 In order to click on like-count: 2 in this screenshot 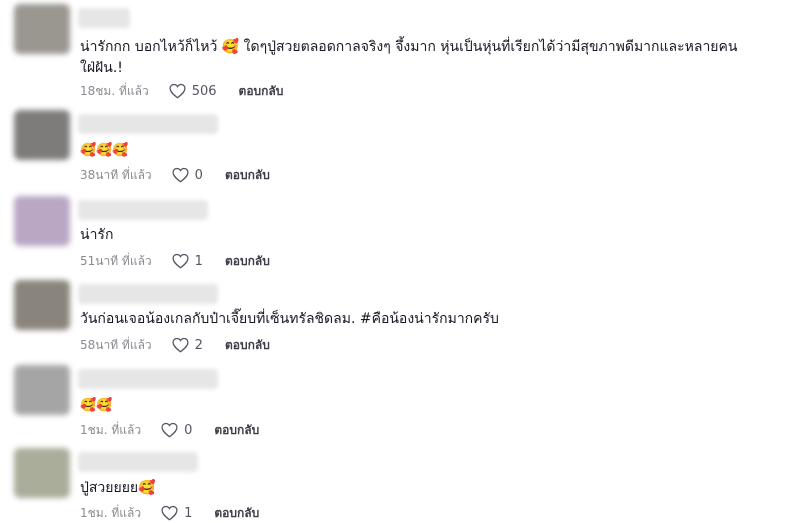, I will do `click(198, 345)`.